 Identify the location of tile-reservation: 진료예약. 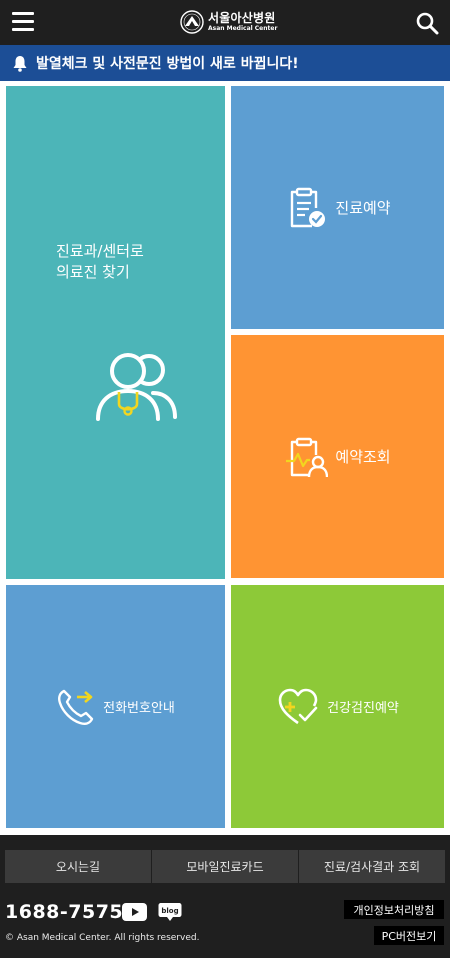
(337, 207).